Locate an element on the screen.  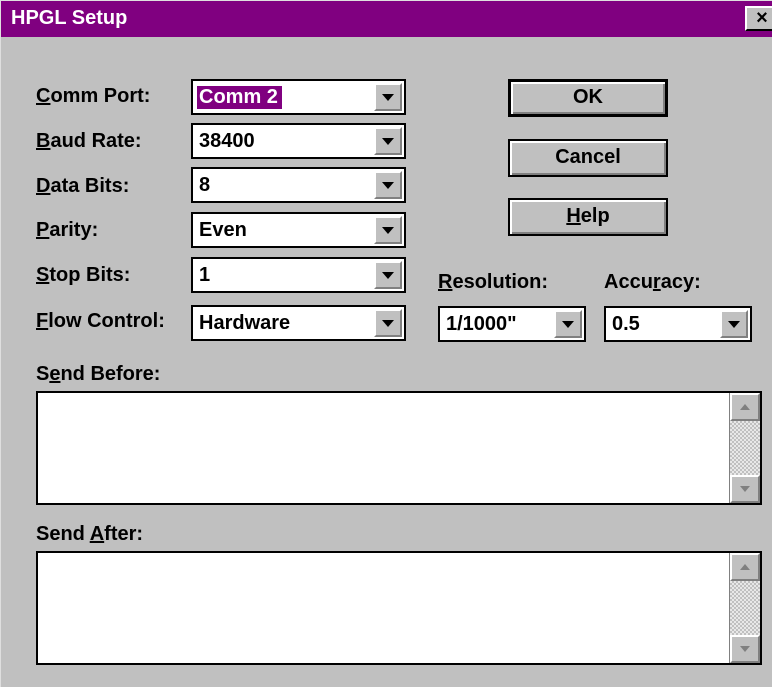
data-bits-value: 8 is located at coordinates (205, 185).